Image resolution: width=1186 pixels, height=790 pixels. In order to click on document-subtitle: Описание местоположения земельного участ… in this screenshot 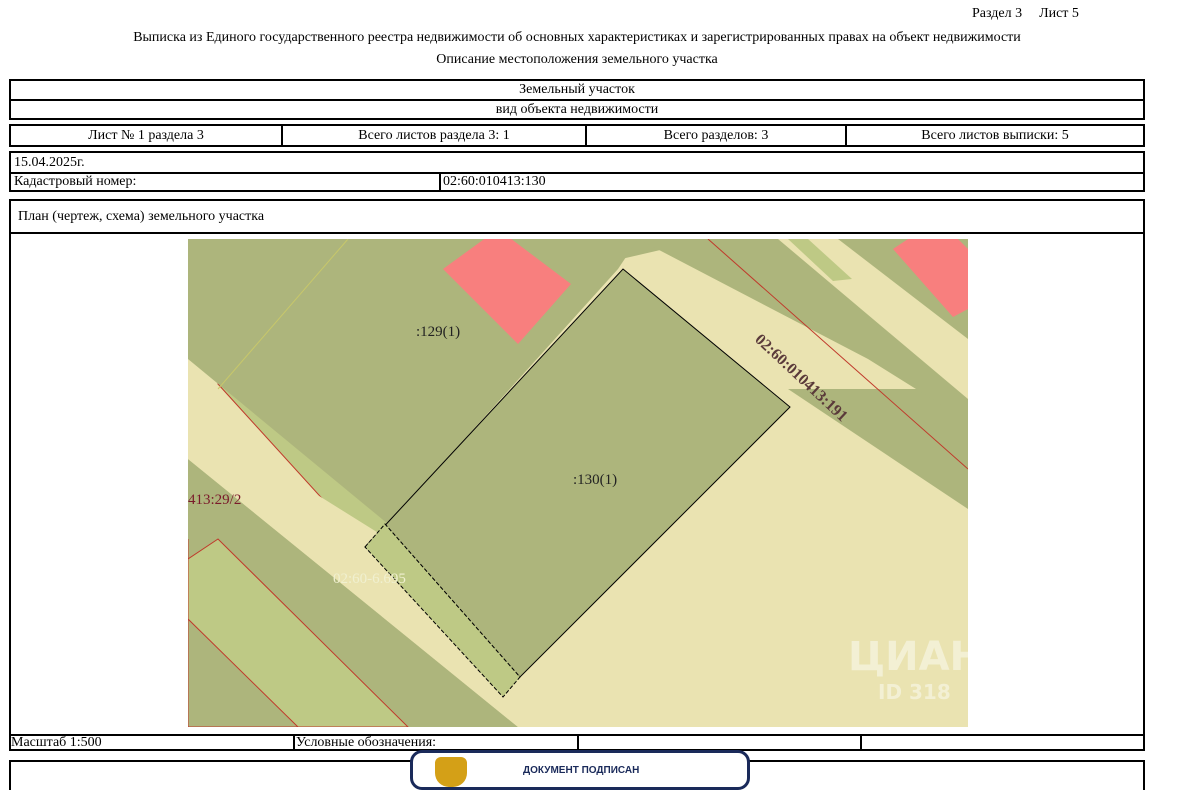, I will do `click(577, 59)`.